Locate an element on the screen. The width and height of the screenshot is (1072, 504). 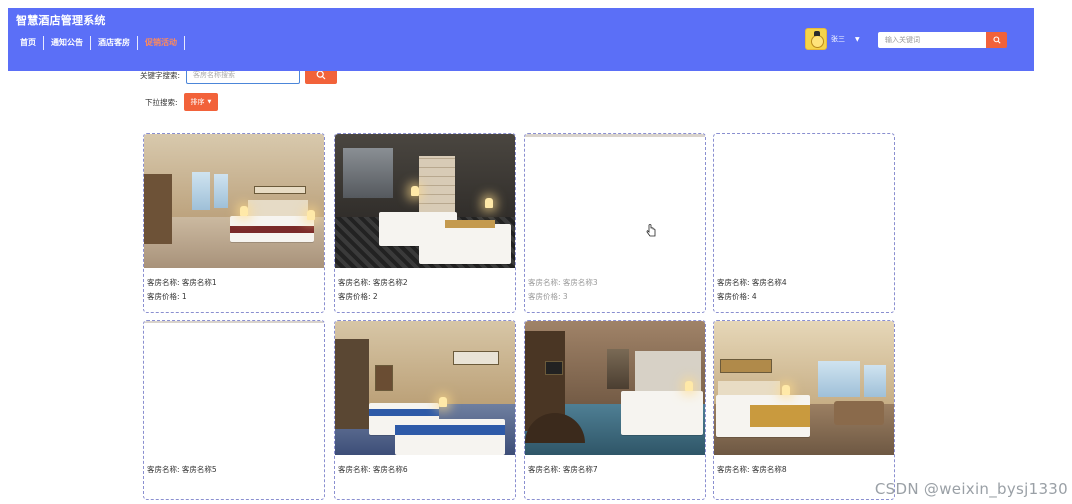
room-name: 客房名称: 客房名称1 is located at coordinates (182, 282).